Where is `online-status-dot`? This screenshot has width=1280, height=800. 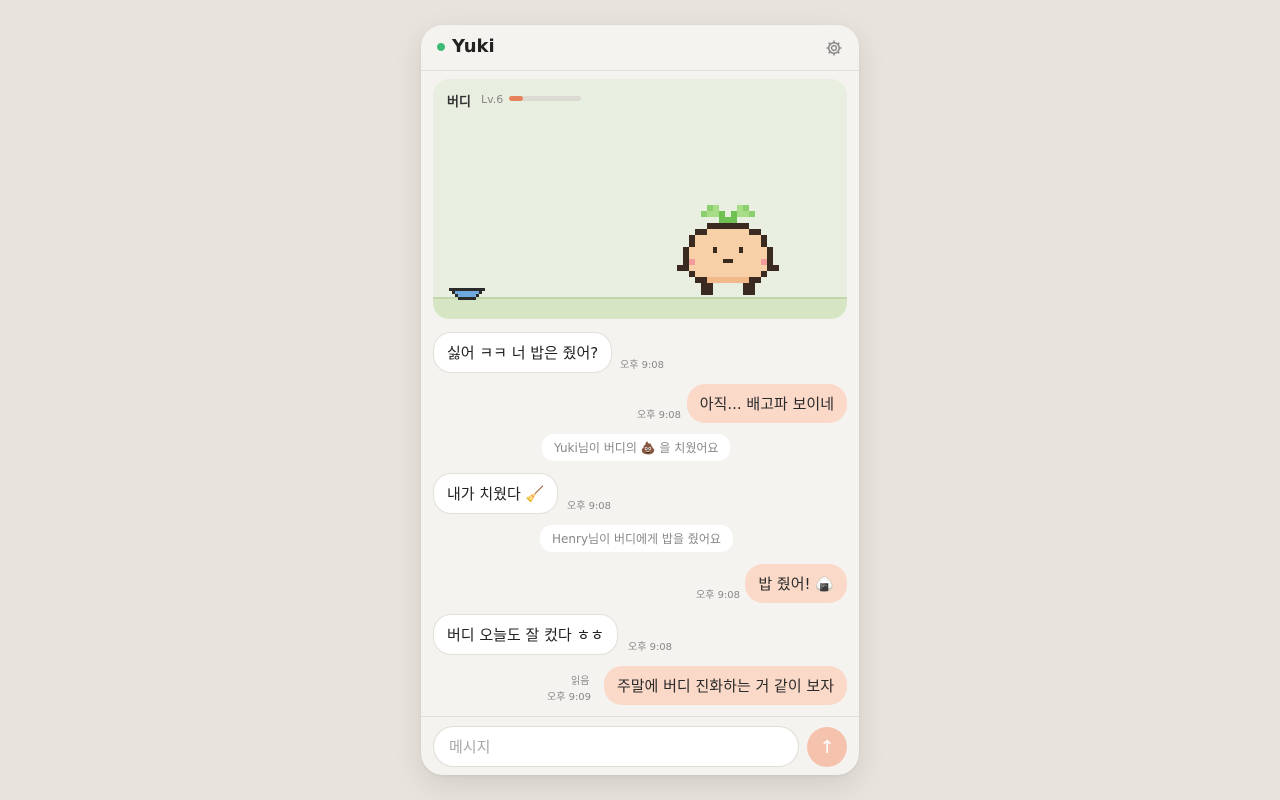
online-status-dot is located at coordinates (441, 47).